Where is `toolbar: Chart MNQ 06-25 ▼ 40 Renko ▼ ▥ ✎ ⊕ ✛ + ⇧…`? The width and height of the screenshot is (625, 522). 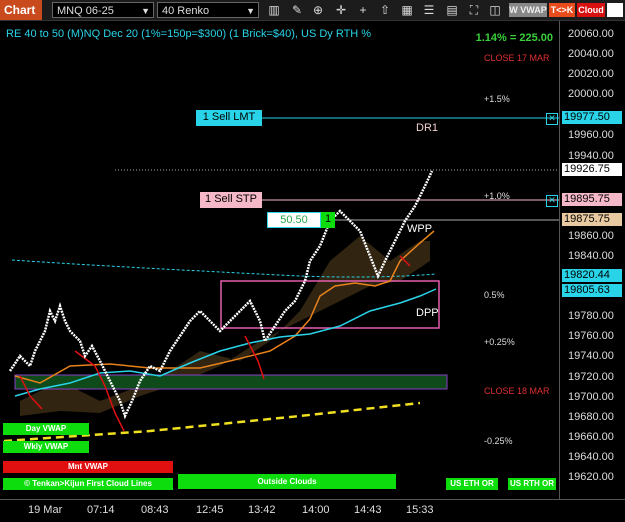 toolbar: Chart MNQ 06-25 ▼ 40 Renko ▼ ▥ ✎ ⊕ ✛ + ⇧… is located at coordinates (312, 10).